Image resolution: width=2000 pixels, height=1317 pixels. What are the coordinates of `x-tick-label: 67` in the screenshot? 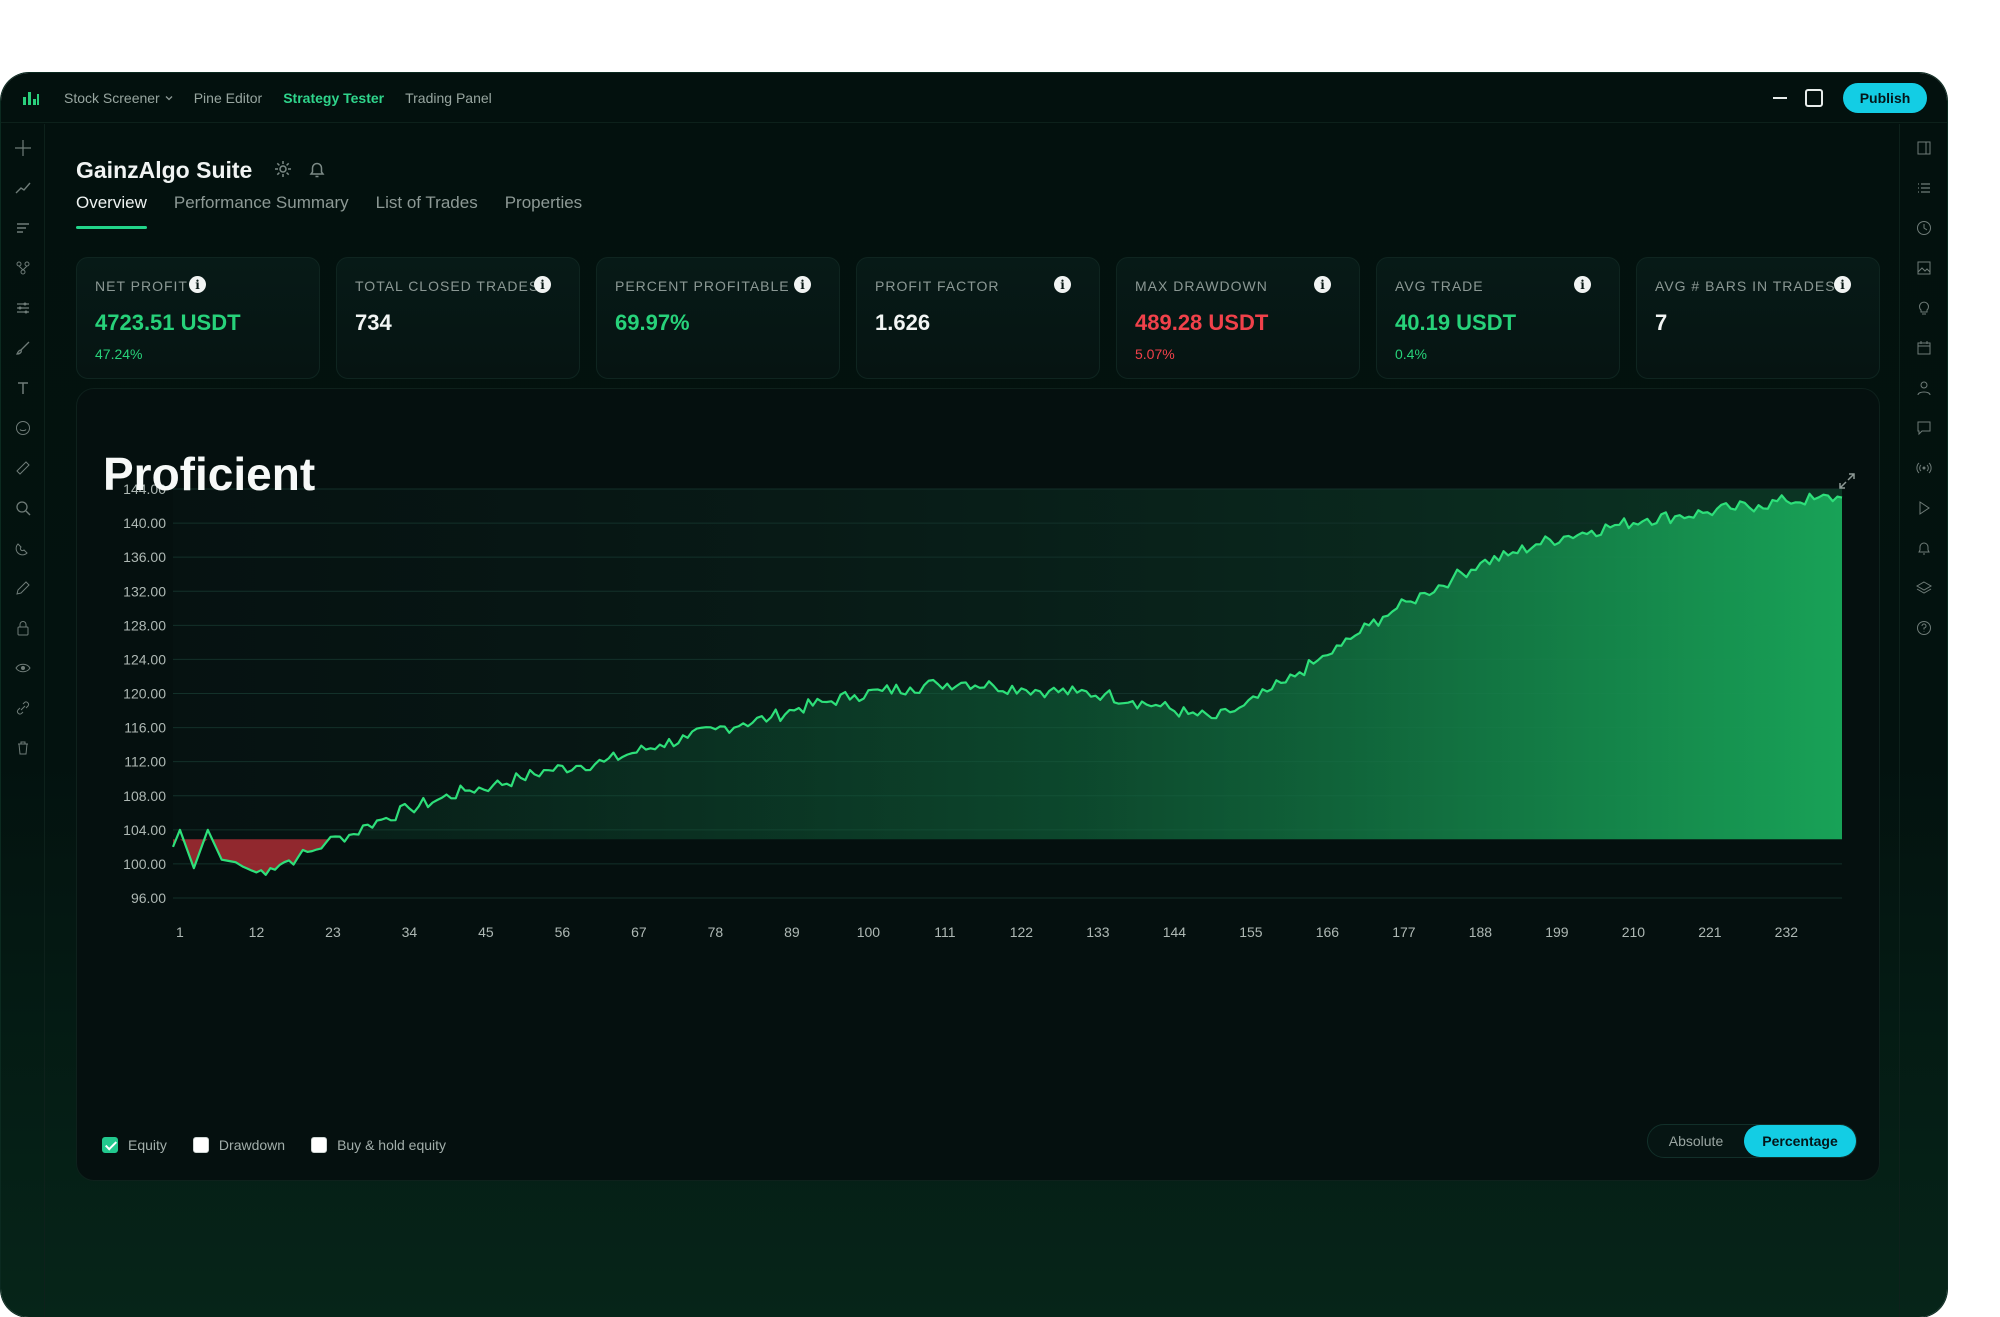 It's located at (639, 932).